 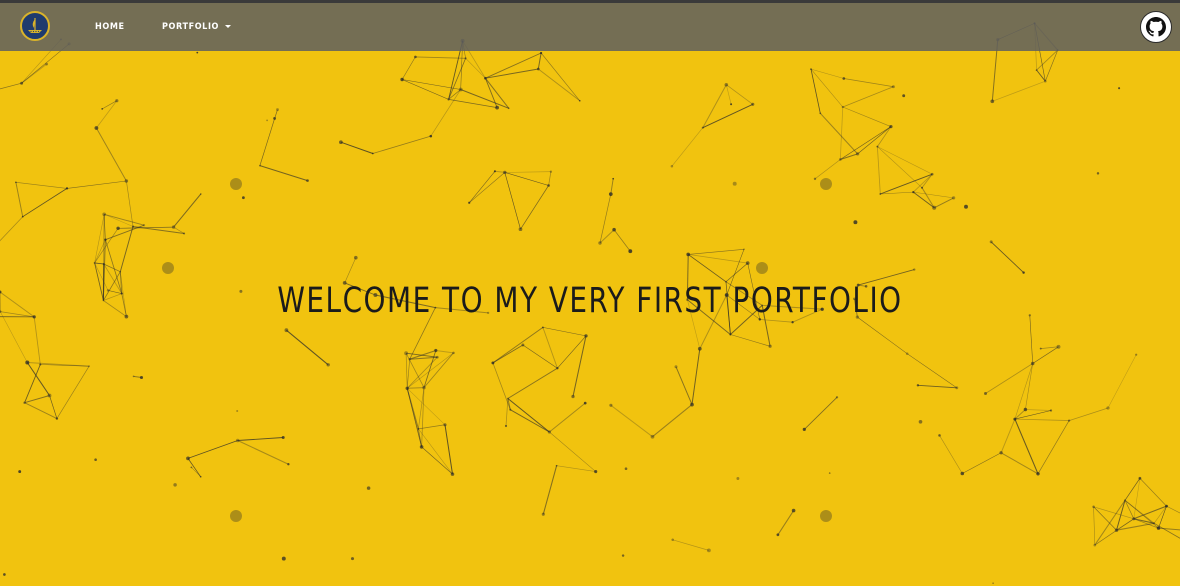 I want to click on nav-home-link: HOME, so click(x=110, y=27).